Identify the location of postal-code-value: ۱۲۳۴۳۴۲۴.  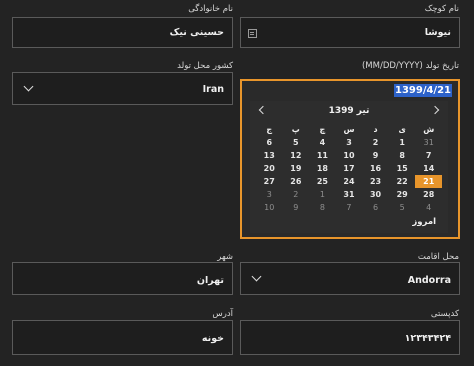
(427, 338).